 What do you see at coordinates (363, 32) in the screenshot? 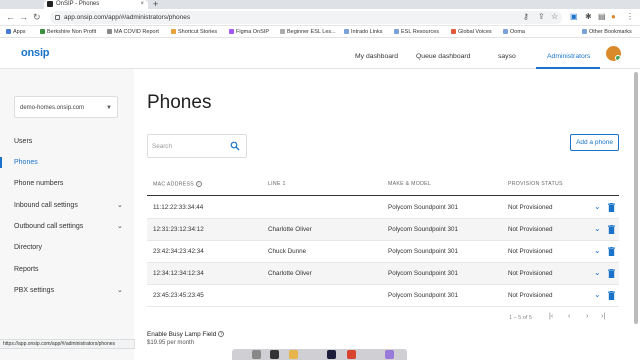
I see `bookmark-intrado: Intrado Links` at bounding box center [363, 32].